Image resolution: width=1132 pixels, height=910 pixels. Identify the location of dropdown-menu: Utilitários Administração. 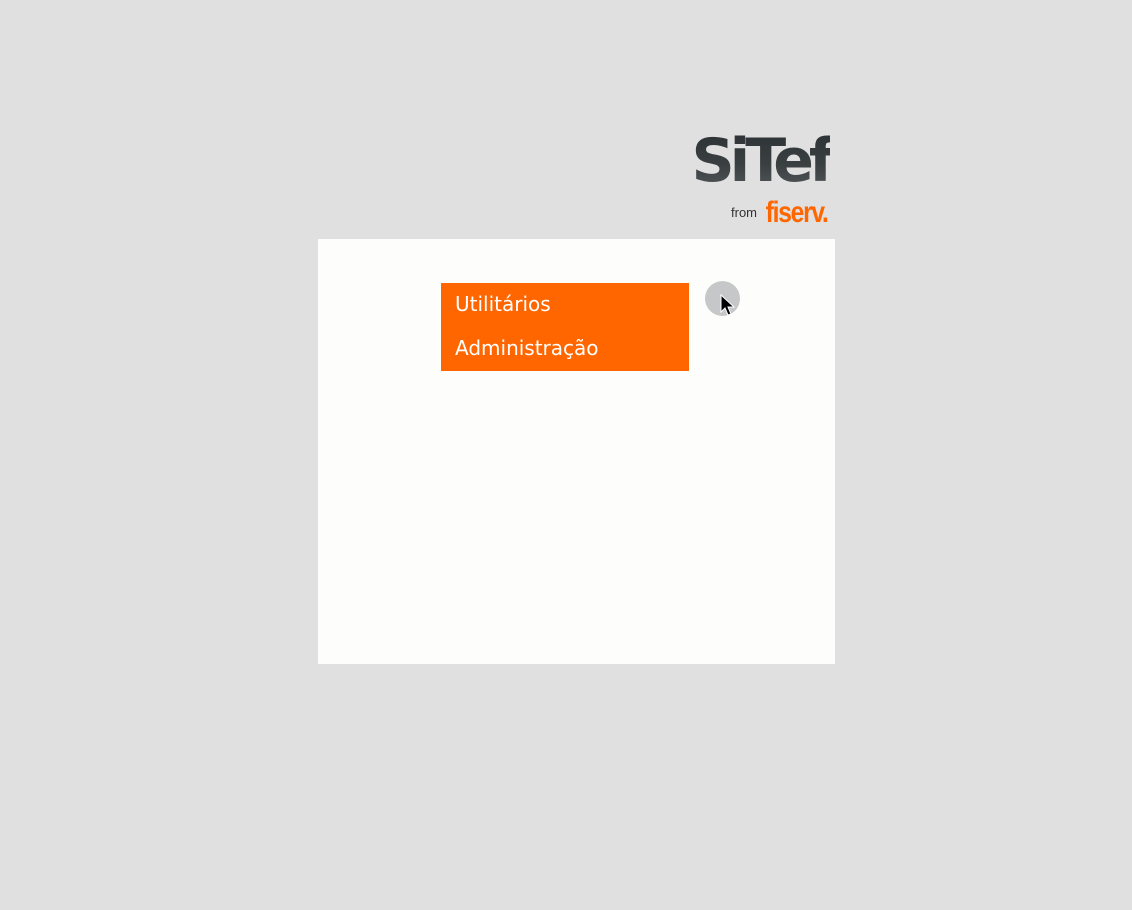
(565, 327).